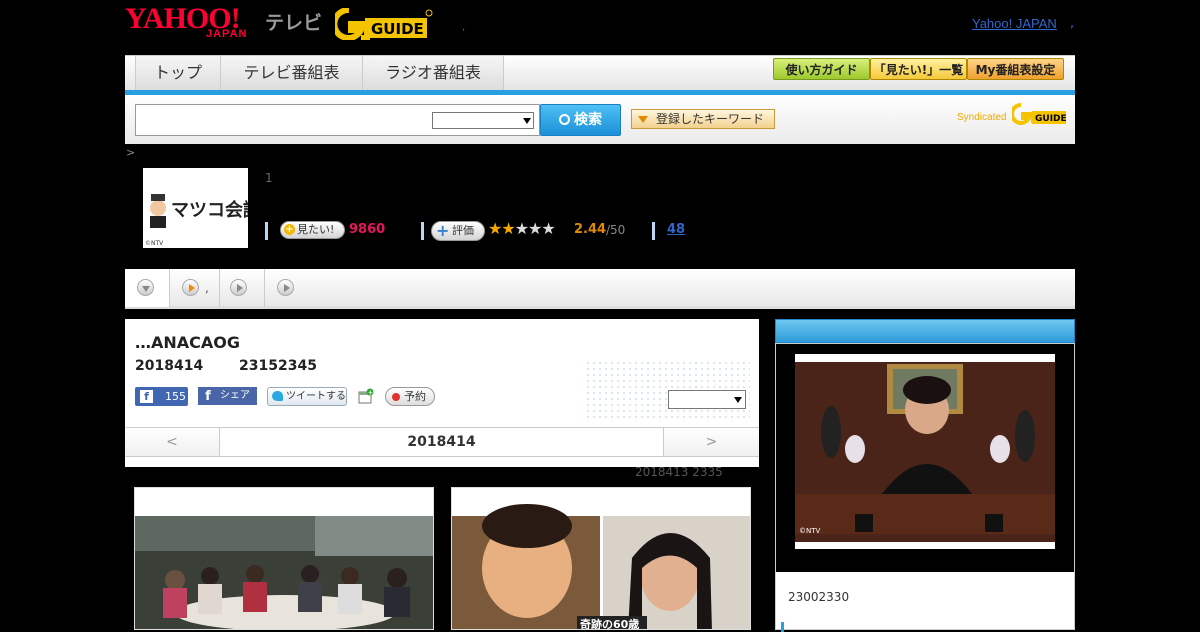  Describe the element at coordinates (1014, 23) in the screenshot. I see `yahoo-japan-link: Yahoo! JAPAN` at that location.